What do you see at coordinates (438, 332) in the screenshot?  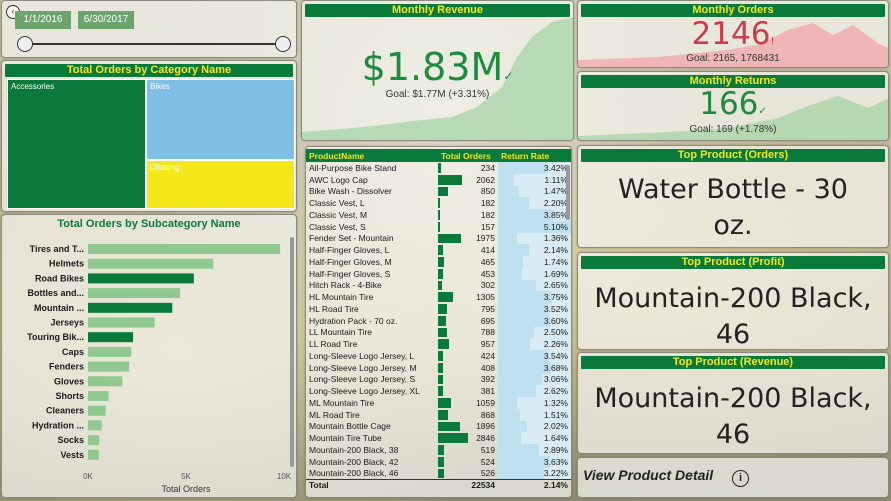 I see `table-row: LL Mountain Tire 788 2.50%` at bounding box center [438, 332].